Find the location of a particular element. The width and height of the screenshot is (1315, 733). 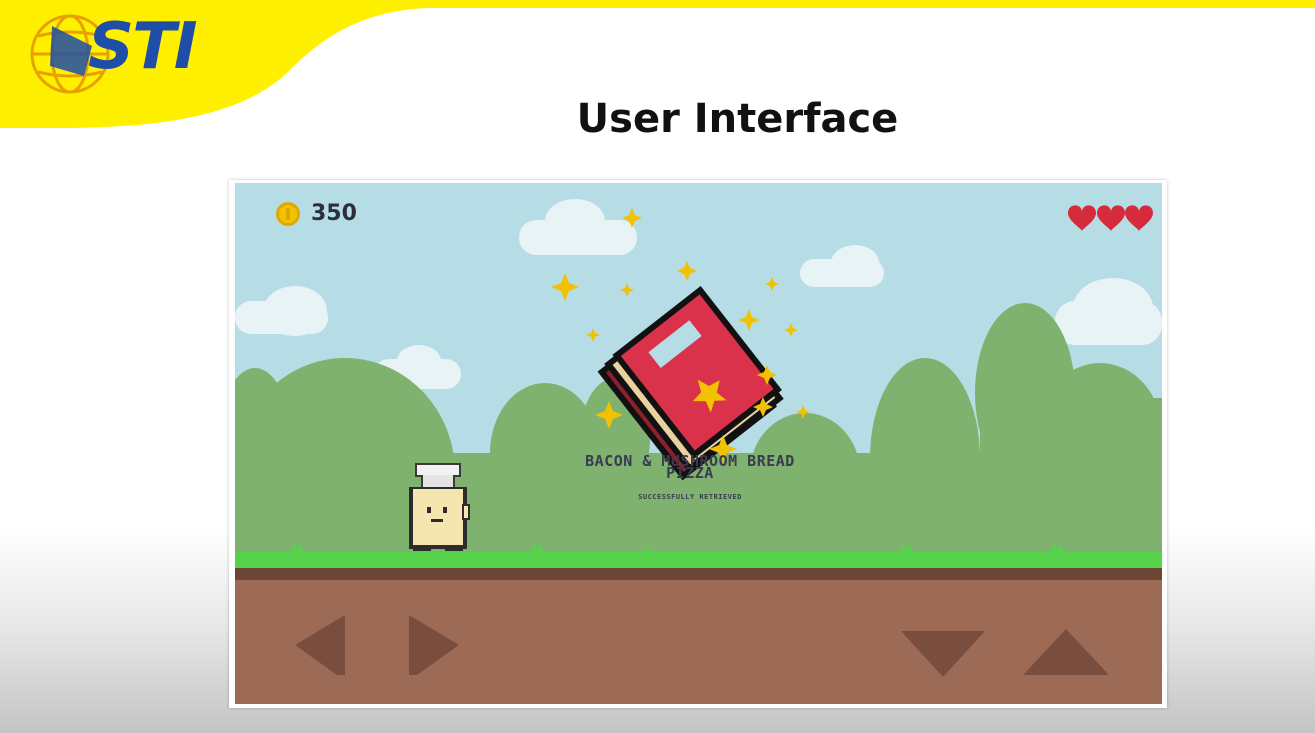

crouch-down-button is located at coordinates (943, 654).